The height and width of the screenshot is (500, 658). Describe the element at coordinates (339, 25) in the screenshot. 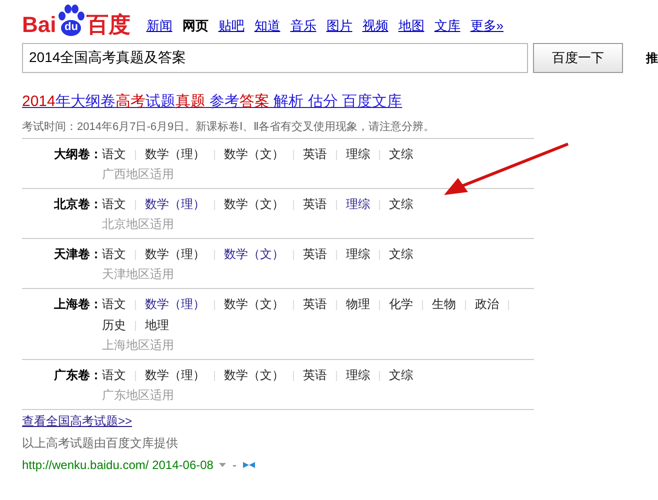

I see `nav-link: 图片` at that location.